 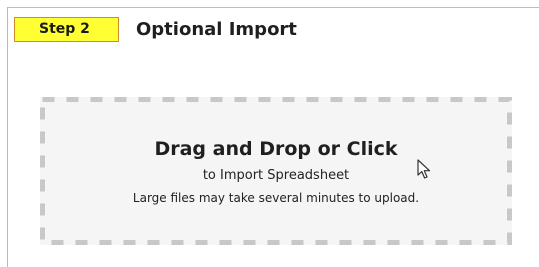 What do you see at coordinates (276, 149) in the screenshot?
I see `dropzone-main-text: Drag and Drop or Click` at bounding box center [276, 149].